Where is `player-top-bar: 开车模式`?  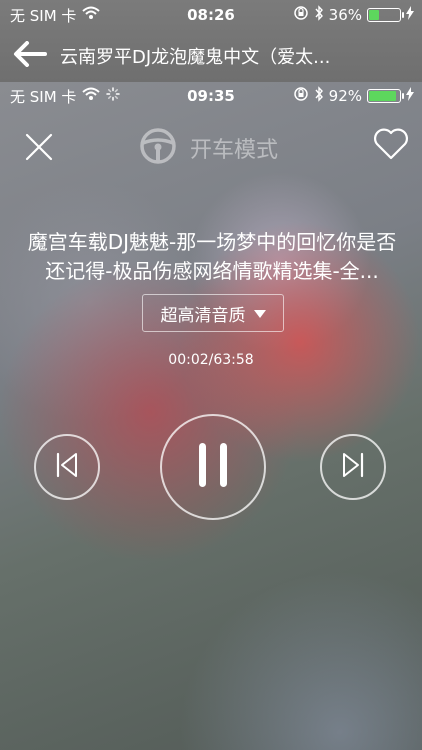 player-top-bar: 开车模式 is located at coordinates (211, 147).